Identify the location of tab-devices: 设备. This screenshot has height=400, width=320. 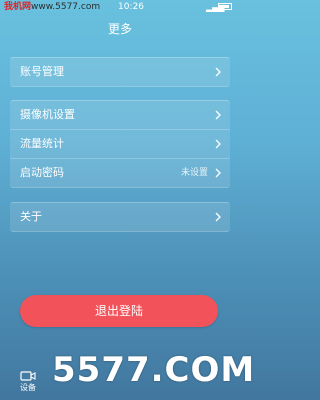
(28, 381).